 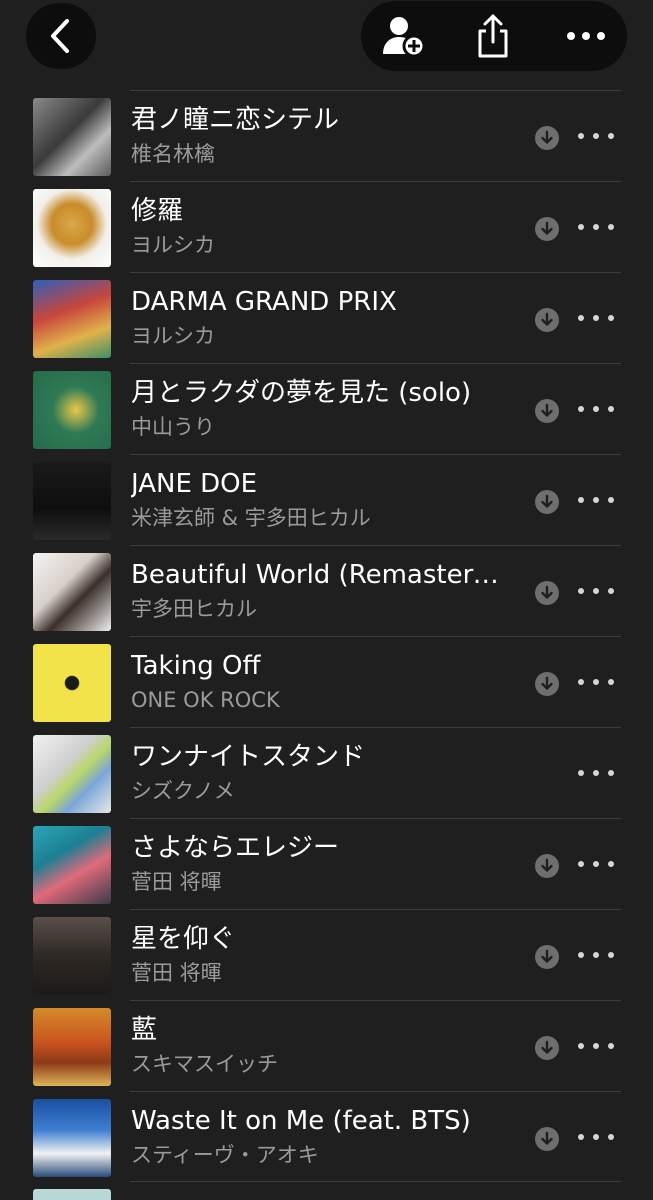 I want to click on song-row: JANE DOE 米津玄師 & 宇多田ヒカル, so click(x=326, y=499).